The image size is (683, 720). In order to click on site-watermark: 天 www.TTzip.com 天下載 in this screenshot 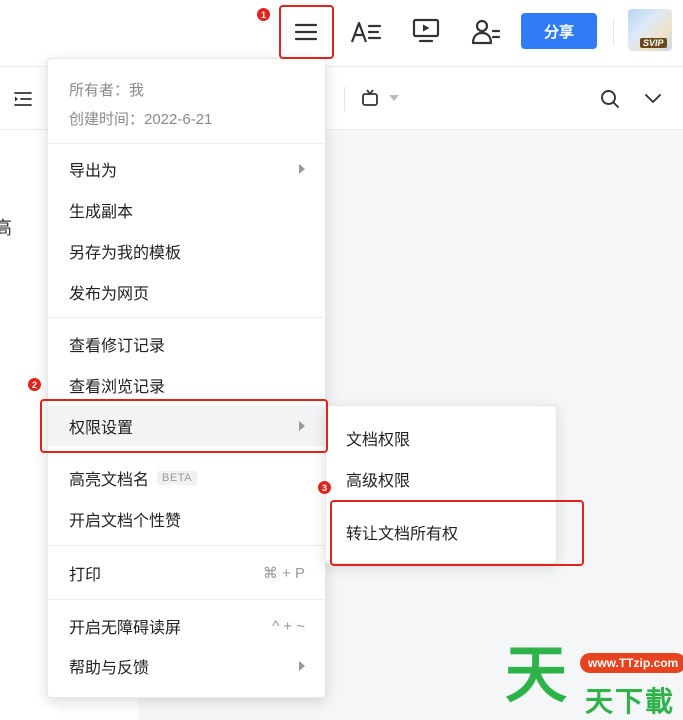, I will do `click(594, 680)`.